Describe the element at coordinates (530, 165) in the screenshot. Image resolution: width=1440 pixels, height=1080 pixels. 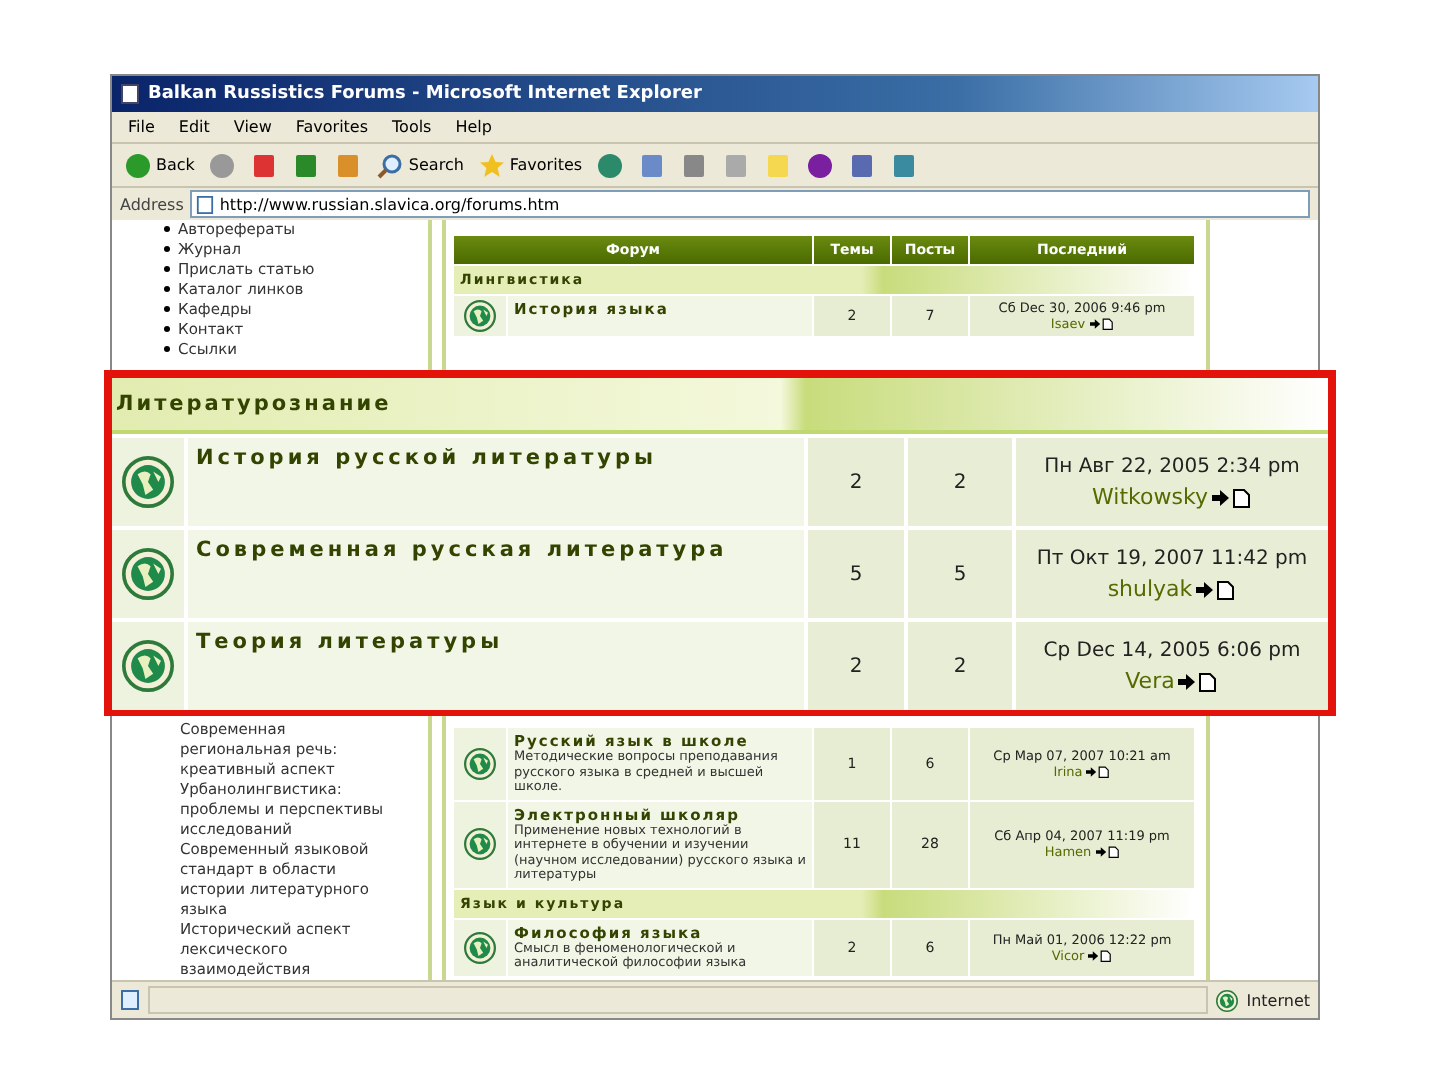
I see `toolbar-button: Favorites` at that location.